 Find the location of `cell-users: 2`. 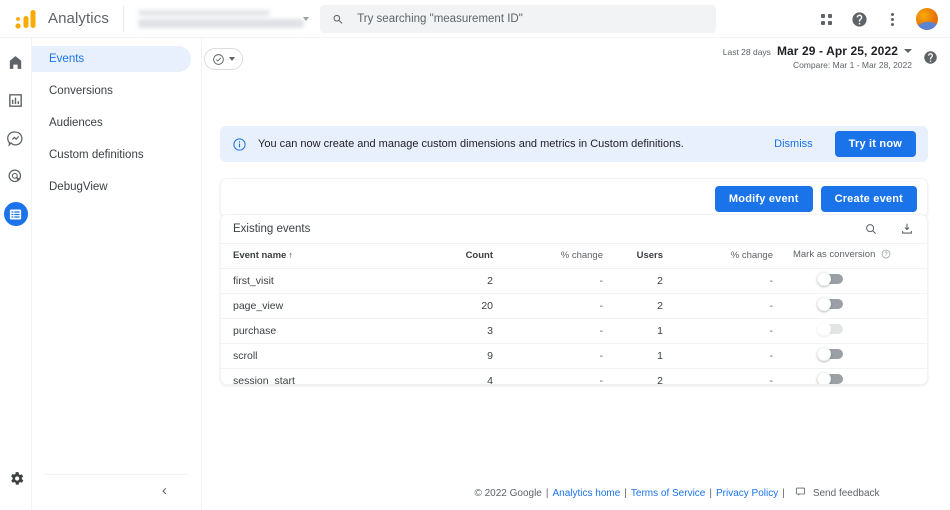

cell-users: 2 is located at coordinates (639, 376).